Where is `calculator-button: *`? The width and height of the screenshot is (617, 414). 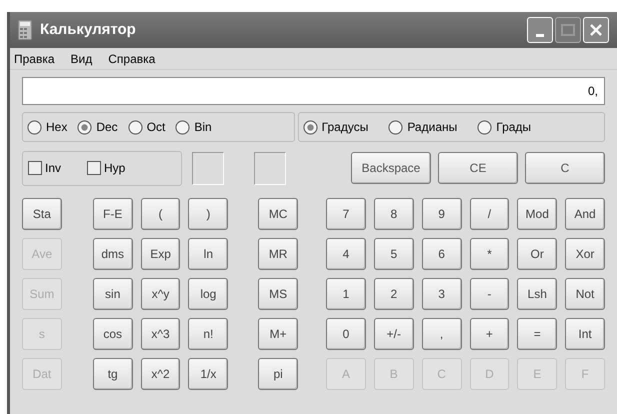
calculator-button: * is located at coordinates (490, 254).